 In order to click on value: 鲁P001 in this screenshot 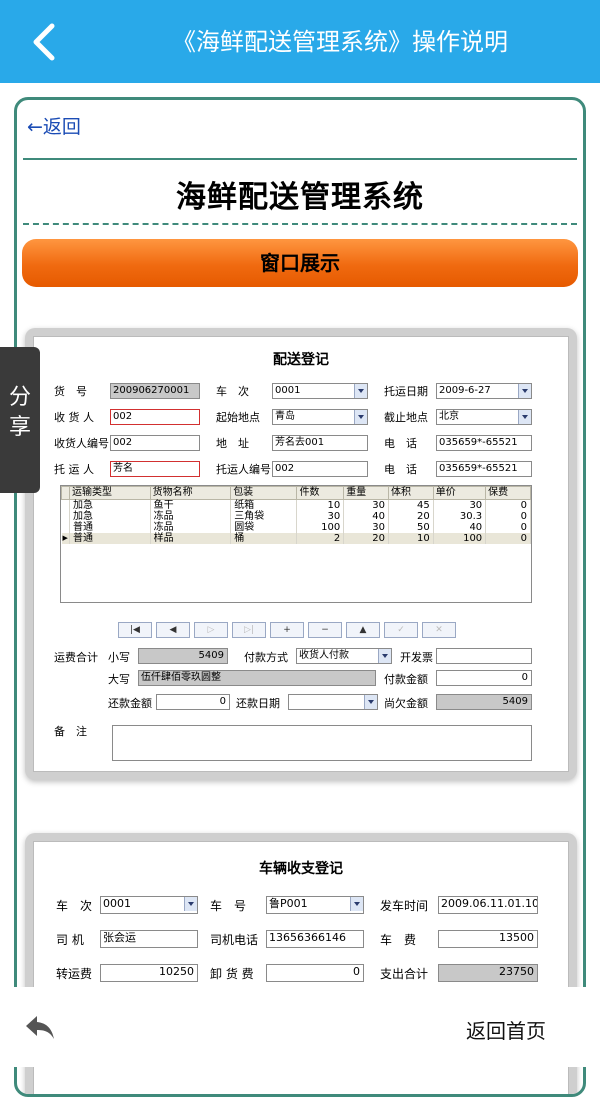, I will do `click(288, 903)`.